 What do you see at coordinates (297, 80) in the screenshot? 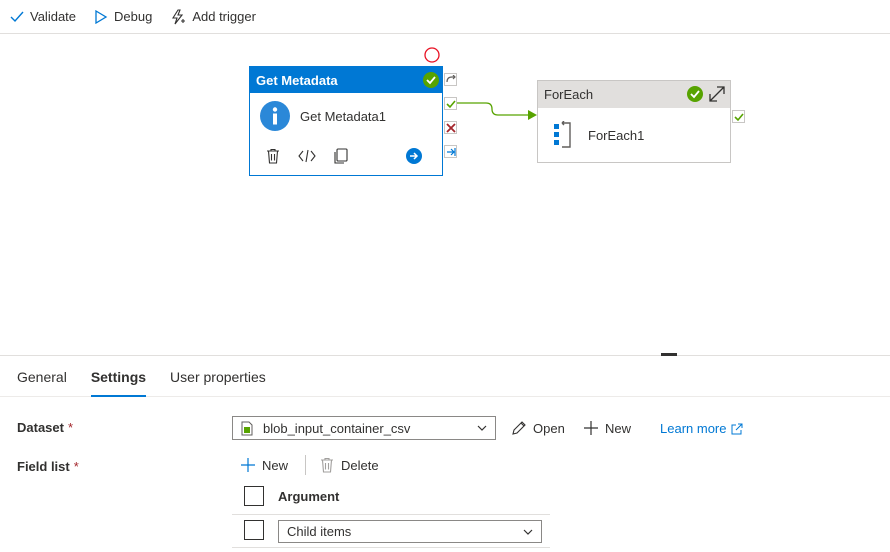
I see `activity-type-label: Get Metadata` at bounding box center [297, 80].